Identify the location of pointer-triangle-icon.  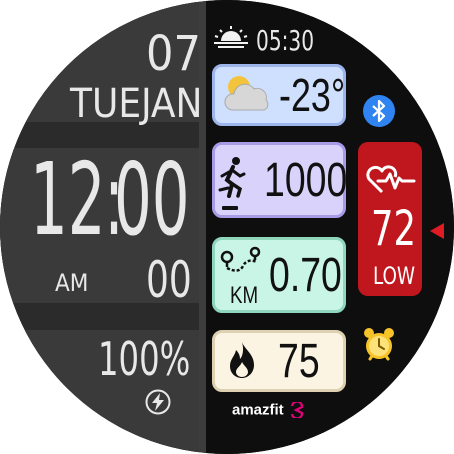
(437, 231).